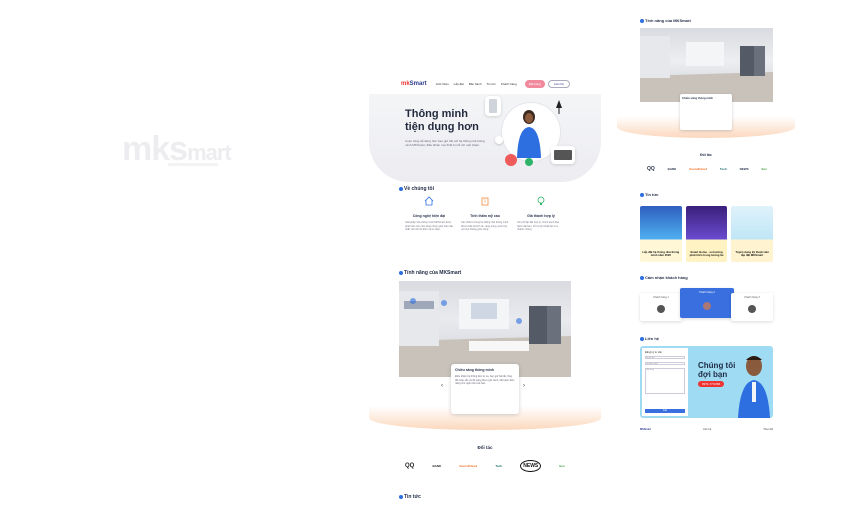 The image size is (848, 527). I want to click on nav-link: Tin tức, so click(491, 84).